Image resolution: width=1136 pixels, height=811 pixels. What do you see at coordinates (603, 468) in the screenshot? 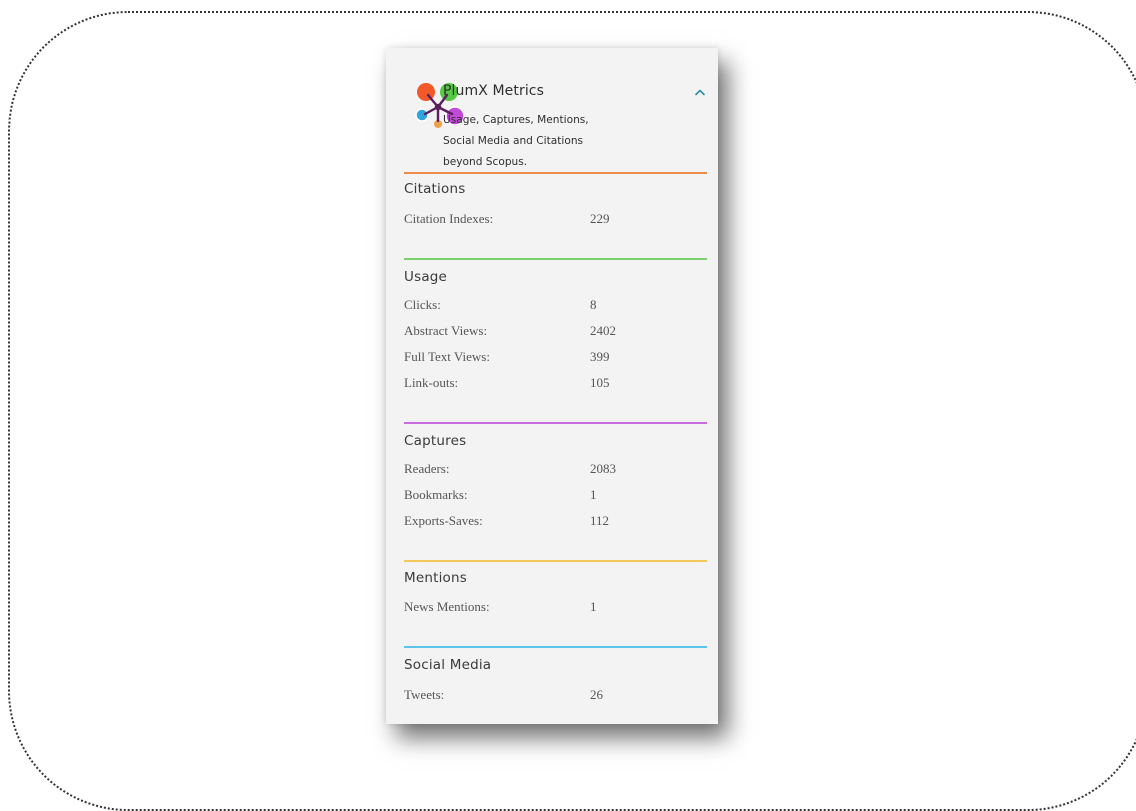
I see `metric-value: 2083` at bounding box center [603, 468].